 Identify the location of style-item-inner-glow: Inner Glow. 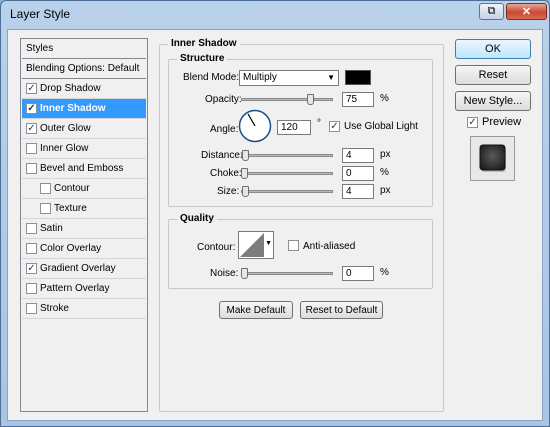
(84, 149).